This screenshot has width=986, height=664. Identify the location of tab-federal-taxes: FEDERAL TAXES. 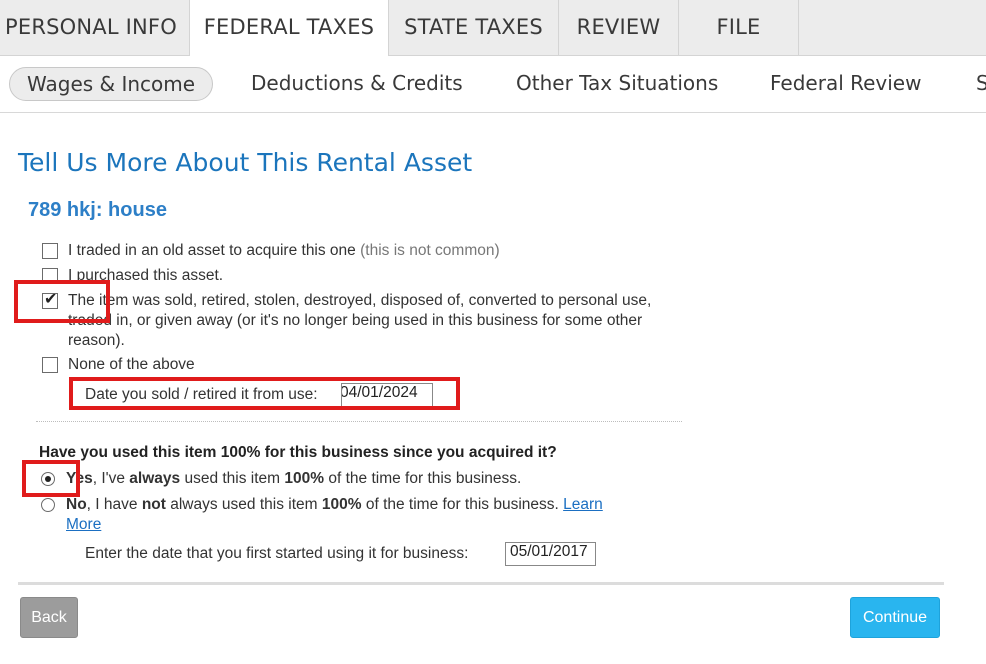
(289, 28).